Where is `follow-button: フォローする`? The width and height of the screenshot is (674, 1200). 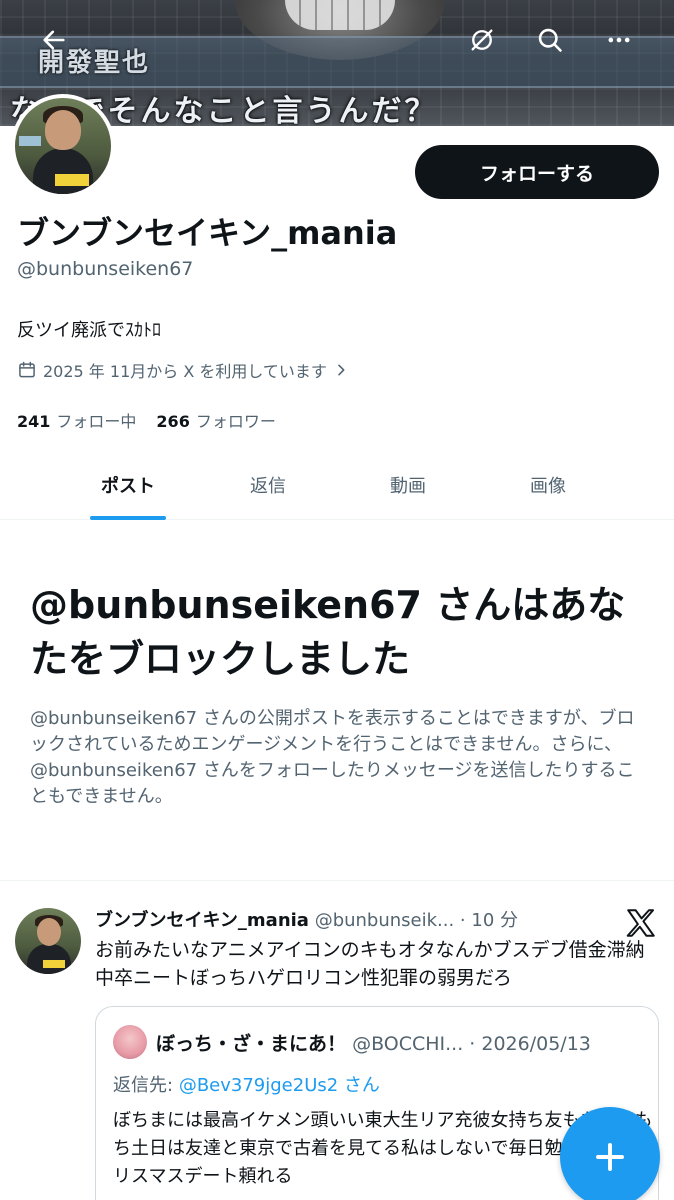 follow-button: フォローする is located at coordinates (537, 172).